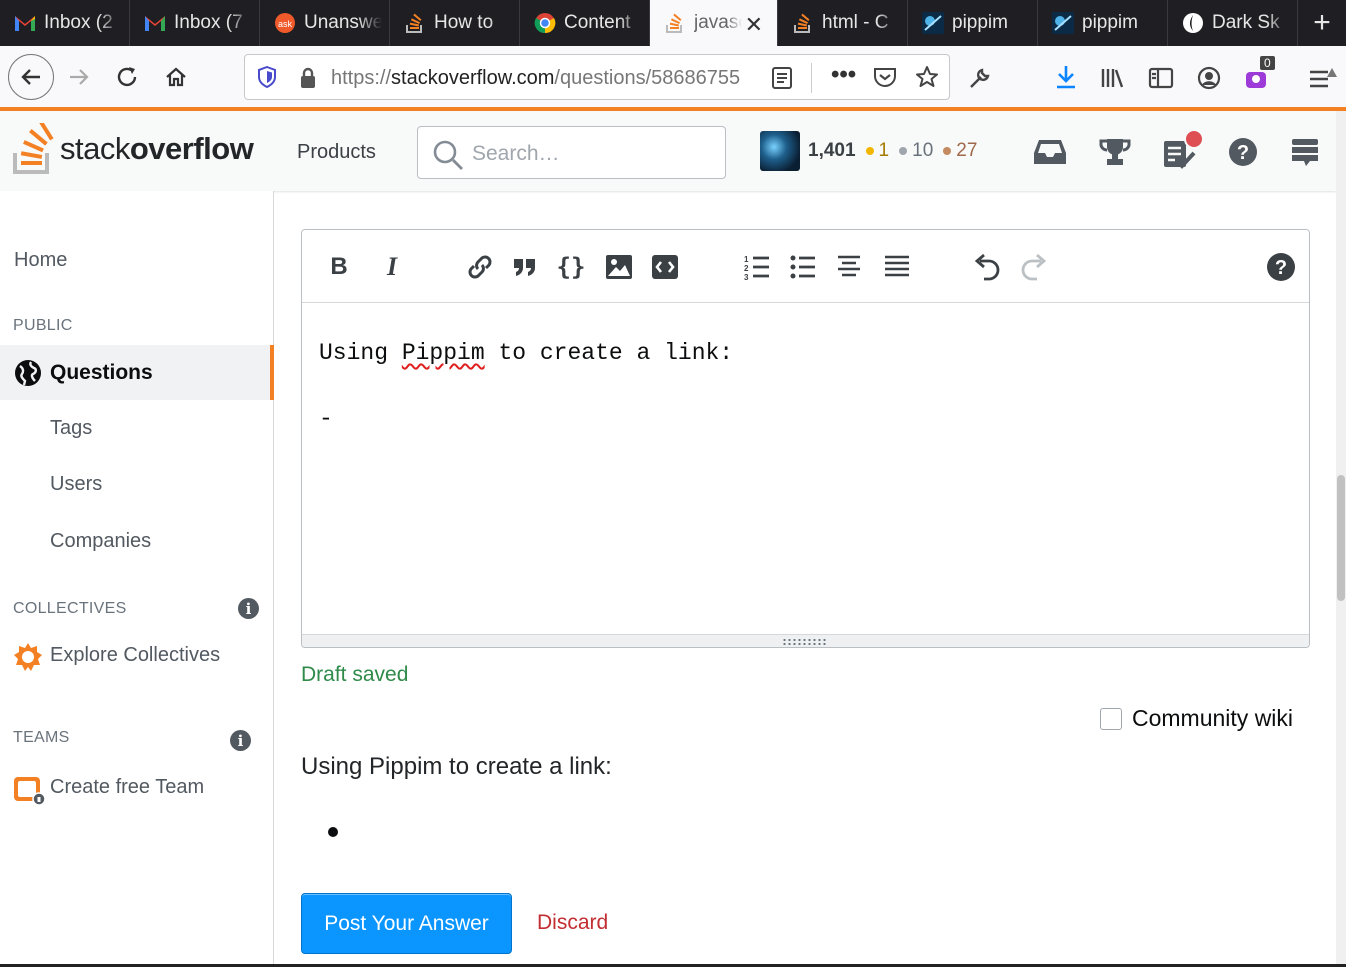 The image size is (1346, 967). Describe the element at coordinates (40, 260) in the screenshot. I see `sidebar-item-home: Home` at that location.